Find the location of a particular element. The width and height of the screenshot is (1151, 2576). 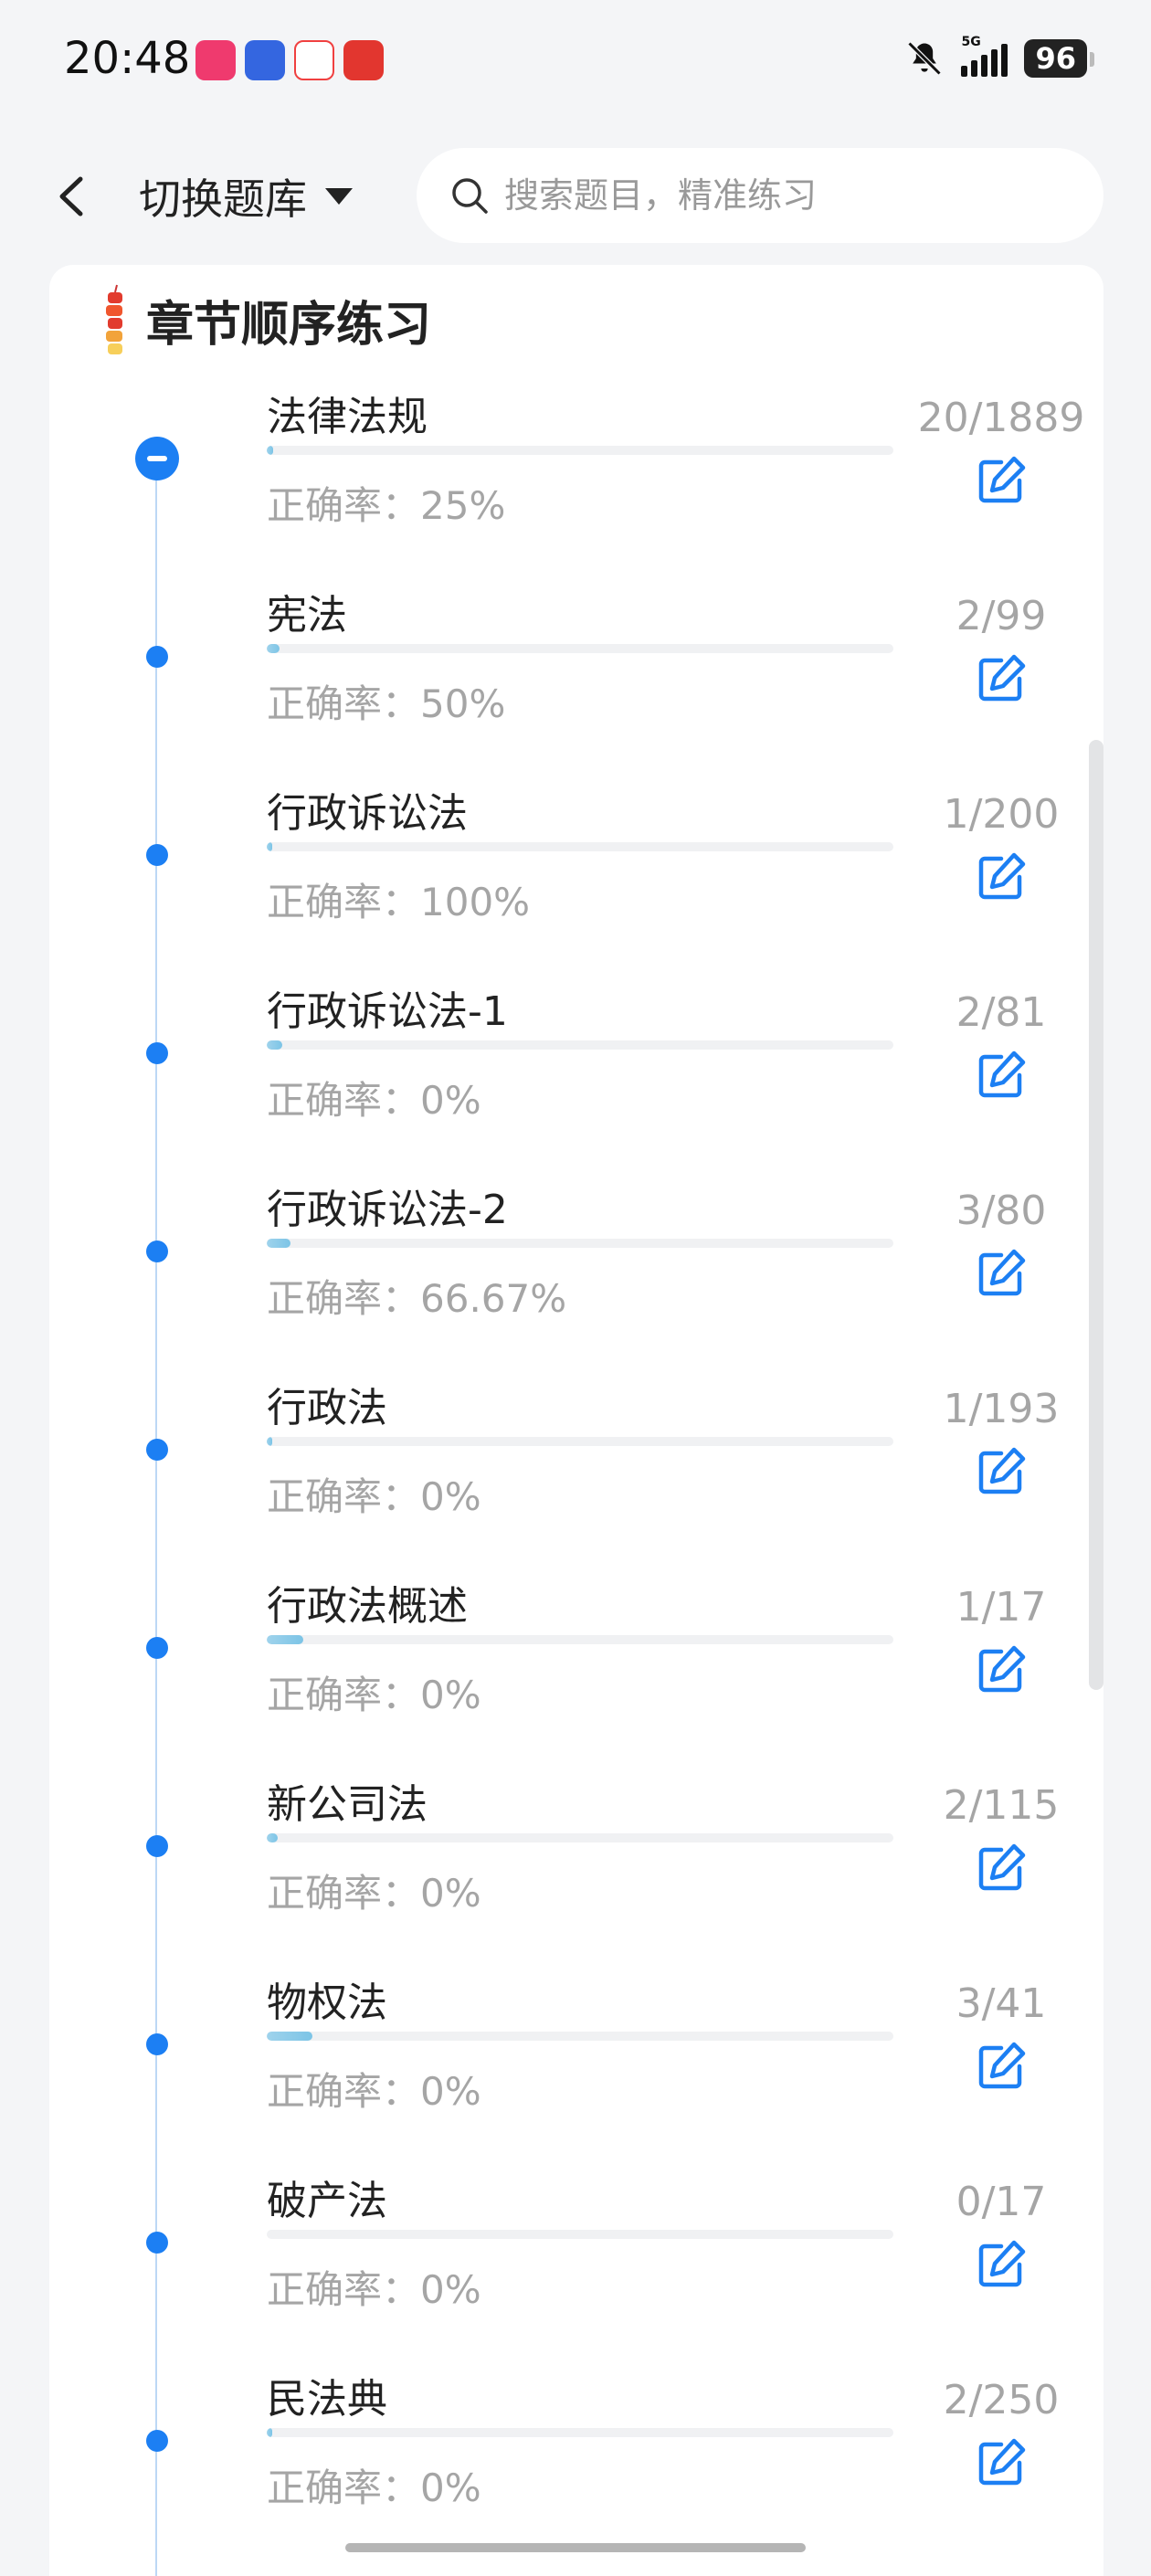

chapter-title: 行政法概述 is located at coordinates (367, 1607).